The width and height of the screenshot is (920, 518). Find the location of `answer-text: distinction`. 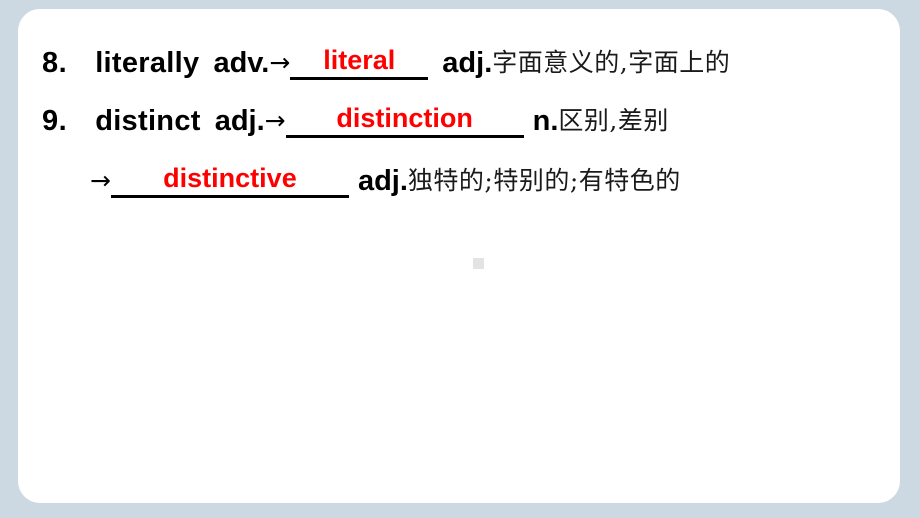

answer-text: distinction is located at coordinates (404, 118).